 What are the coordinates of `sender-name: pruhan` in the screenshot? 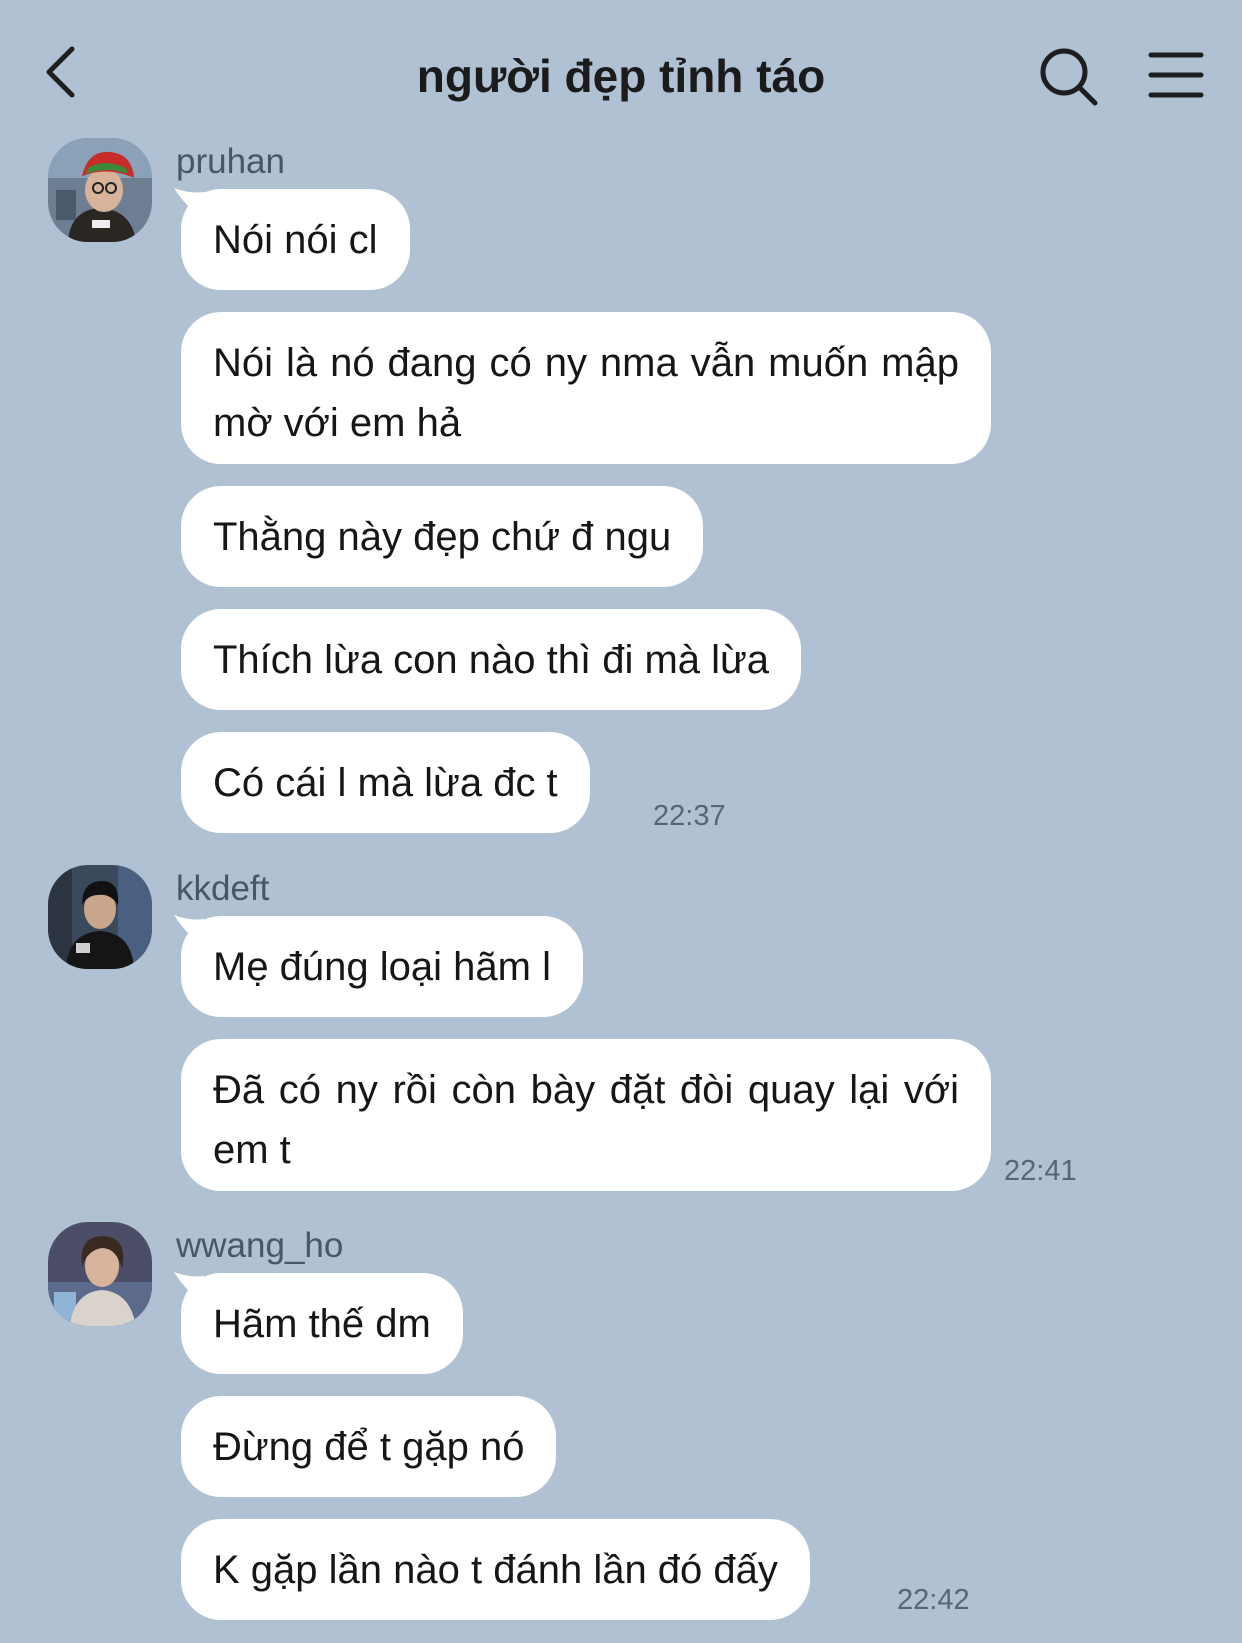 It's located at (230, 161).